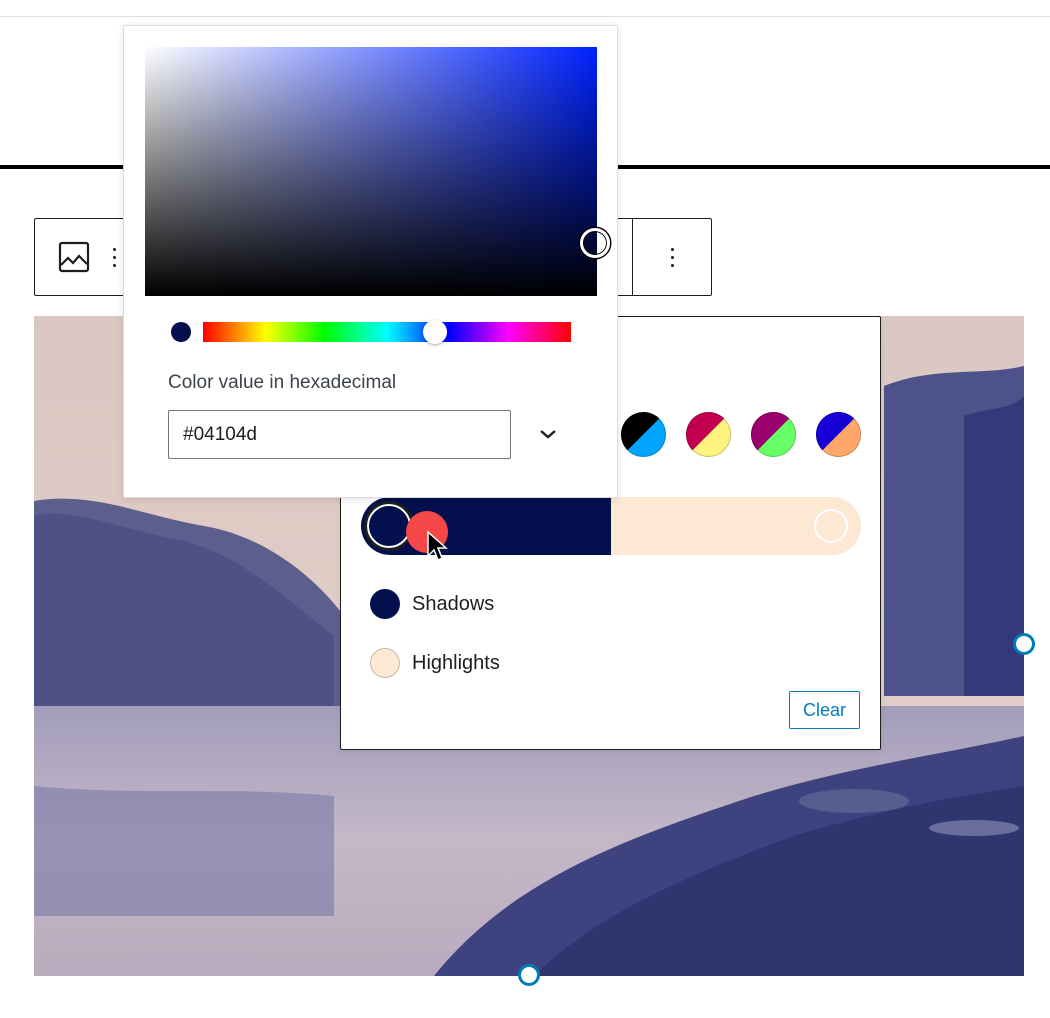  I want to click on color-format-toggle, so click(548, 434).